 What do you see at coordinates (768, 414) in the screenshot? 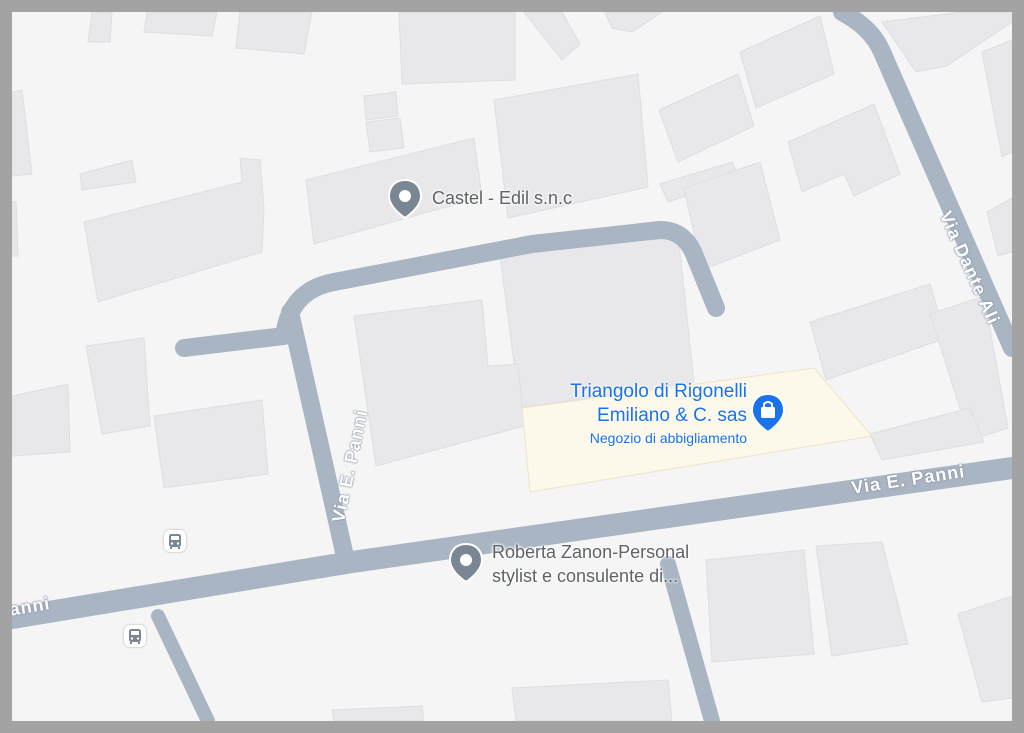
I see `shopping-bag-icon` at bounding box center [768, 414].